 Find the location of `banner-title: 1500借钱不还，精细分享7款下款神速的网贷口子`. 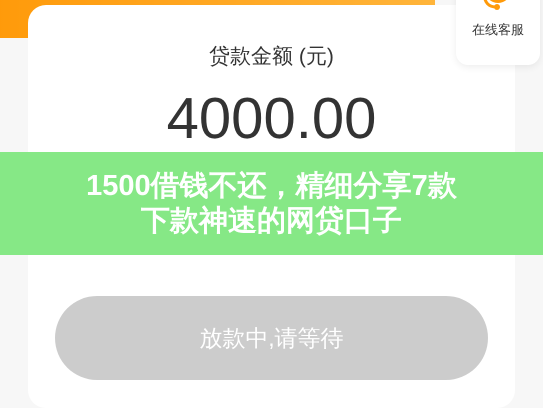

banner-title: 1500借钱不还，精细分享7款下款神速的网贷口子 is located at coordinates (271, 203).